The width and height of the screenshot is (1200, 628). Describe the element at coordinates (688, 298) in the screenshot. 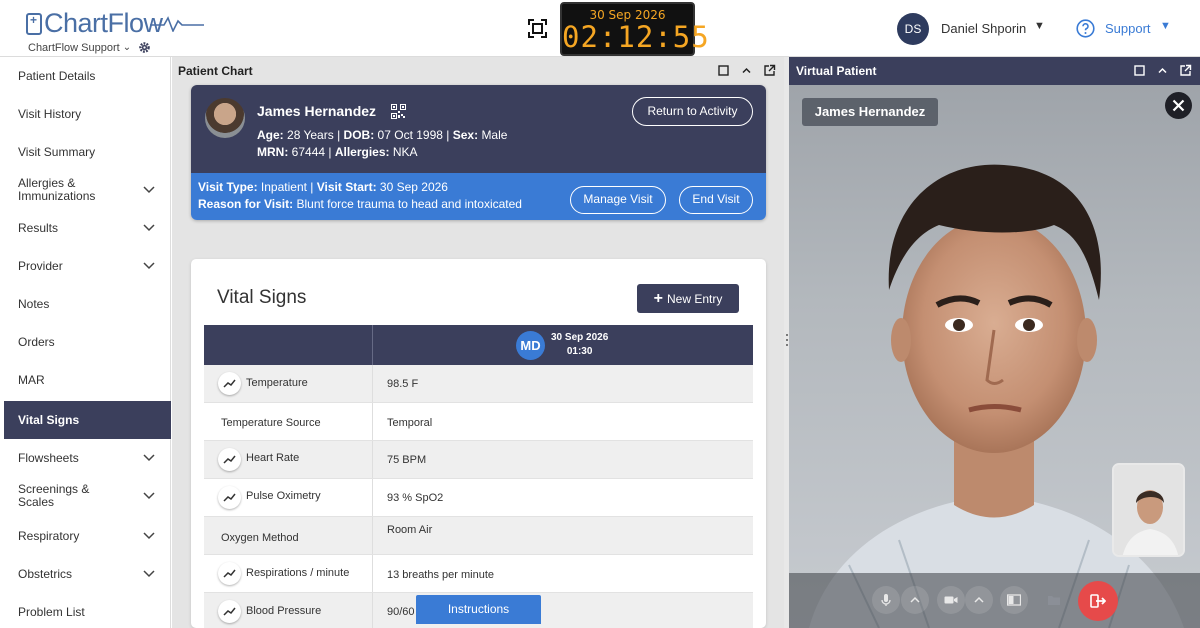

I see `new-entry-button: + New Entry` at that location.